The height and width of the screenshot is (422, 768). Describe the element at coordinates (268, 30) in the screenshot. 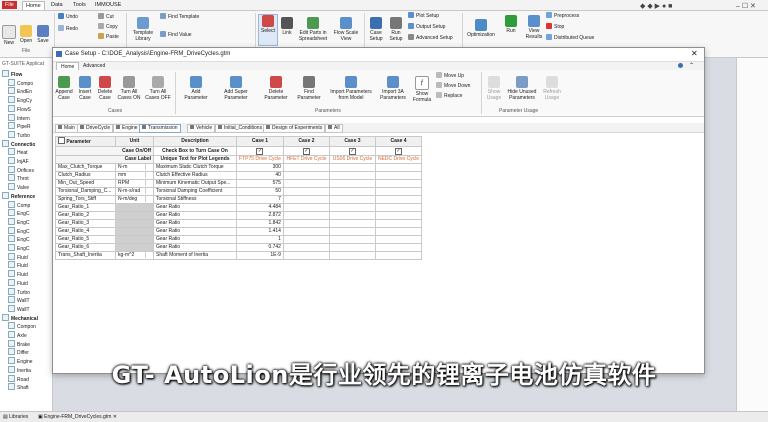

I see `select-button: Select` at that location.